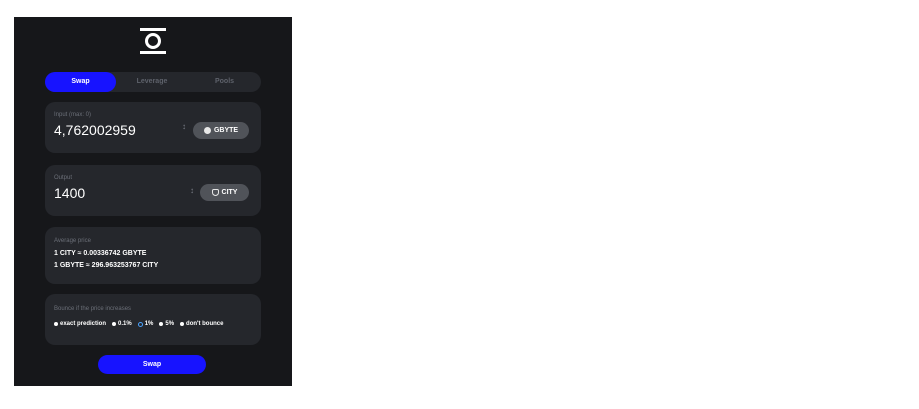  I want to click on bounce-option-5: 5%, so click(166, 324).